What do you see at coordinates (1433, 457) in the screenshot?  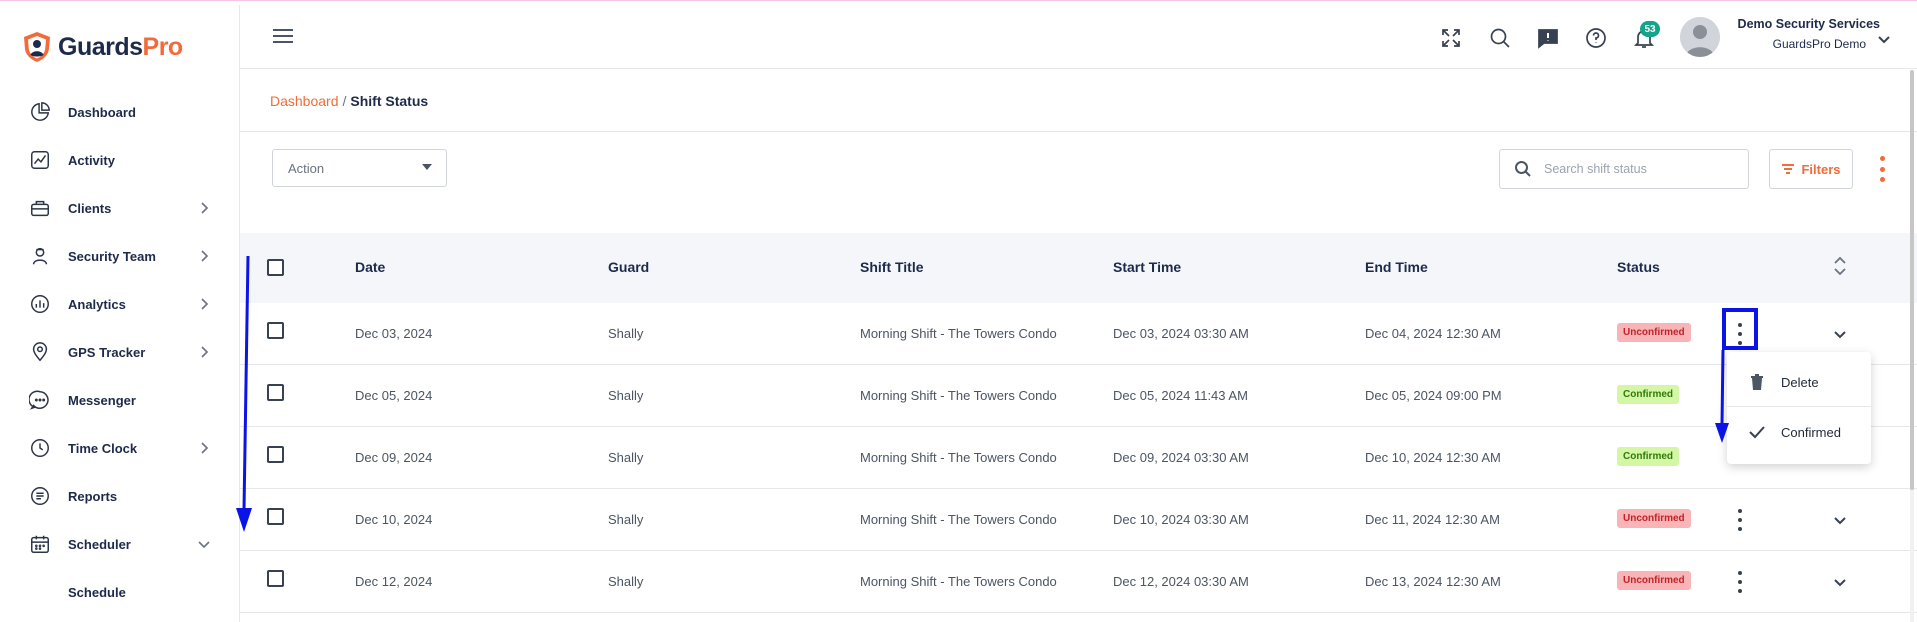 I see `cell-end-time: Dec 10, 2024 12:30 AM` at bounding box center [1433, 457].